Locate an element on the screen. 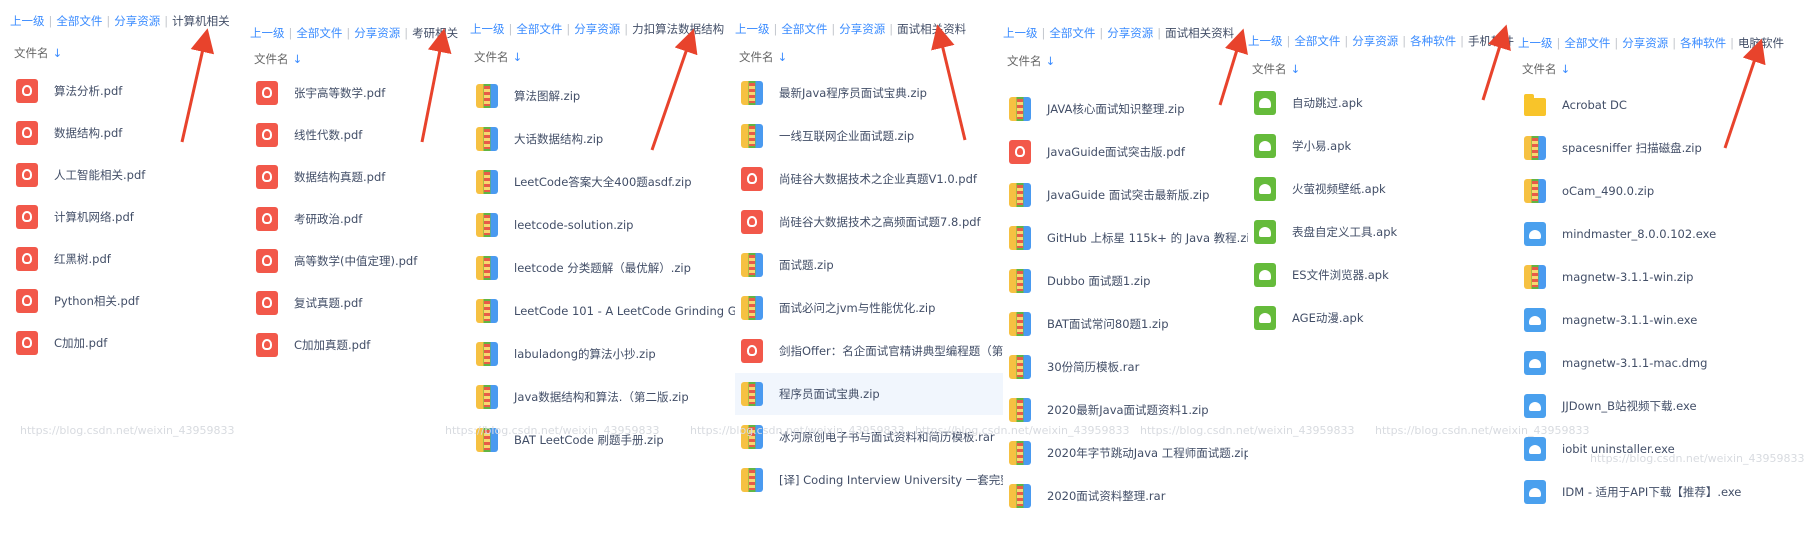 The height and width of the screenshot is (539, 1813). file-name: Dubbo 面试题1.zip is located at coordinates (1098, 281).